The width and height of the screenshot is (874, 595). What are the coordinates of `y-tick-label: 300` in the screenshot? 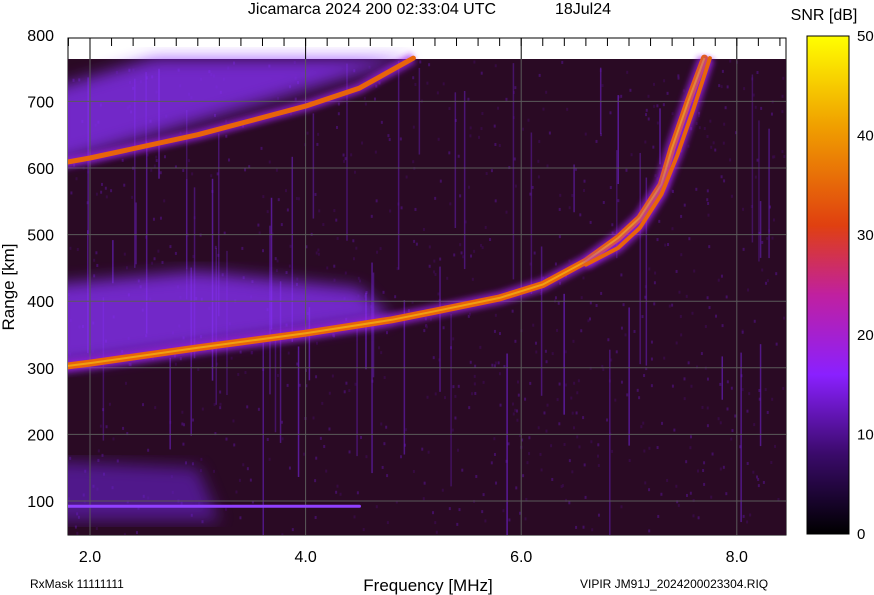 It's located at (40, 369).